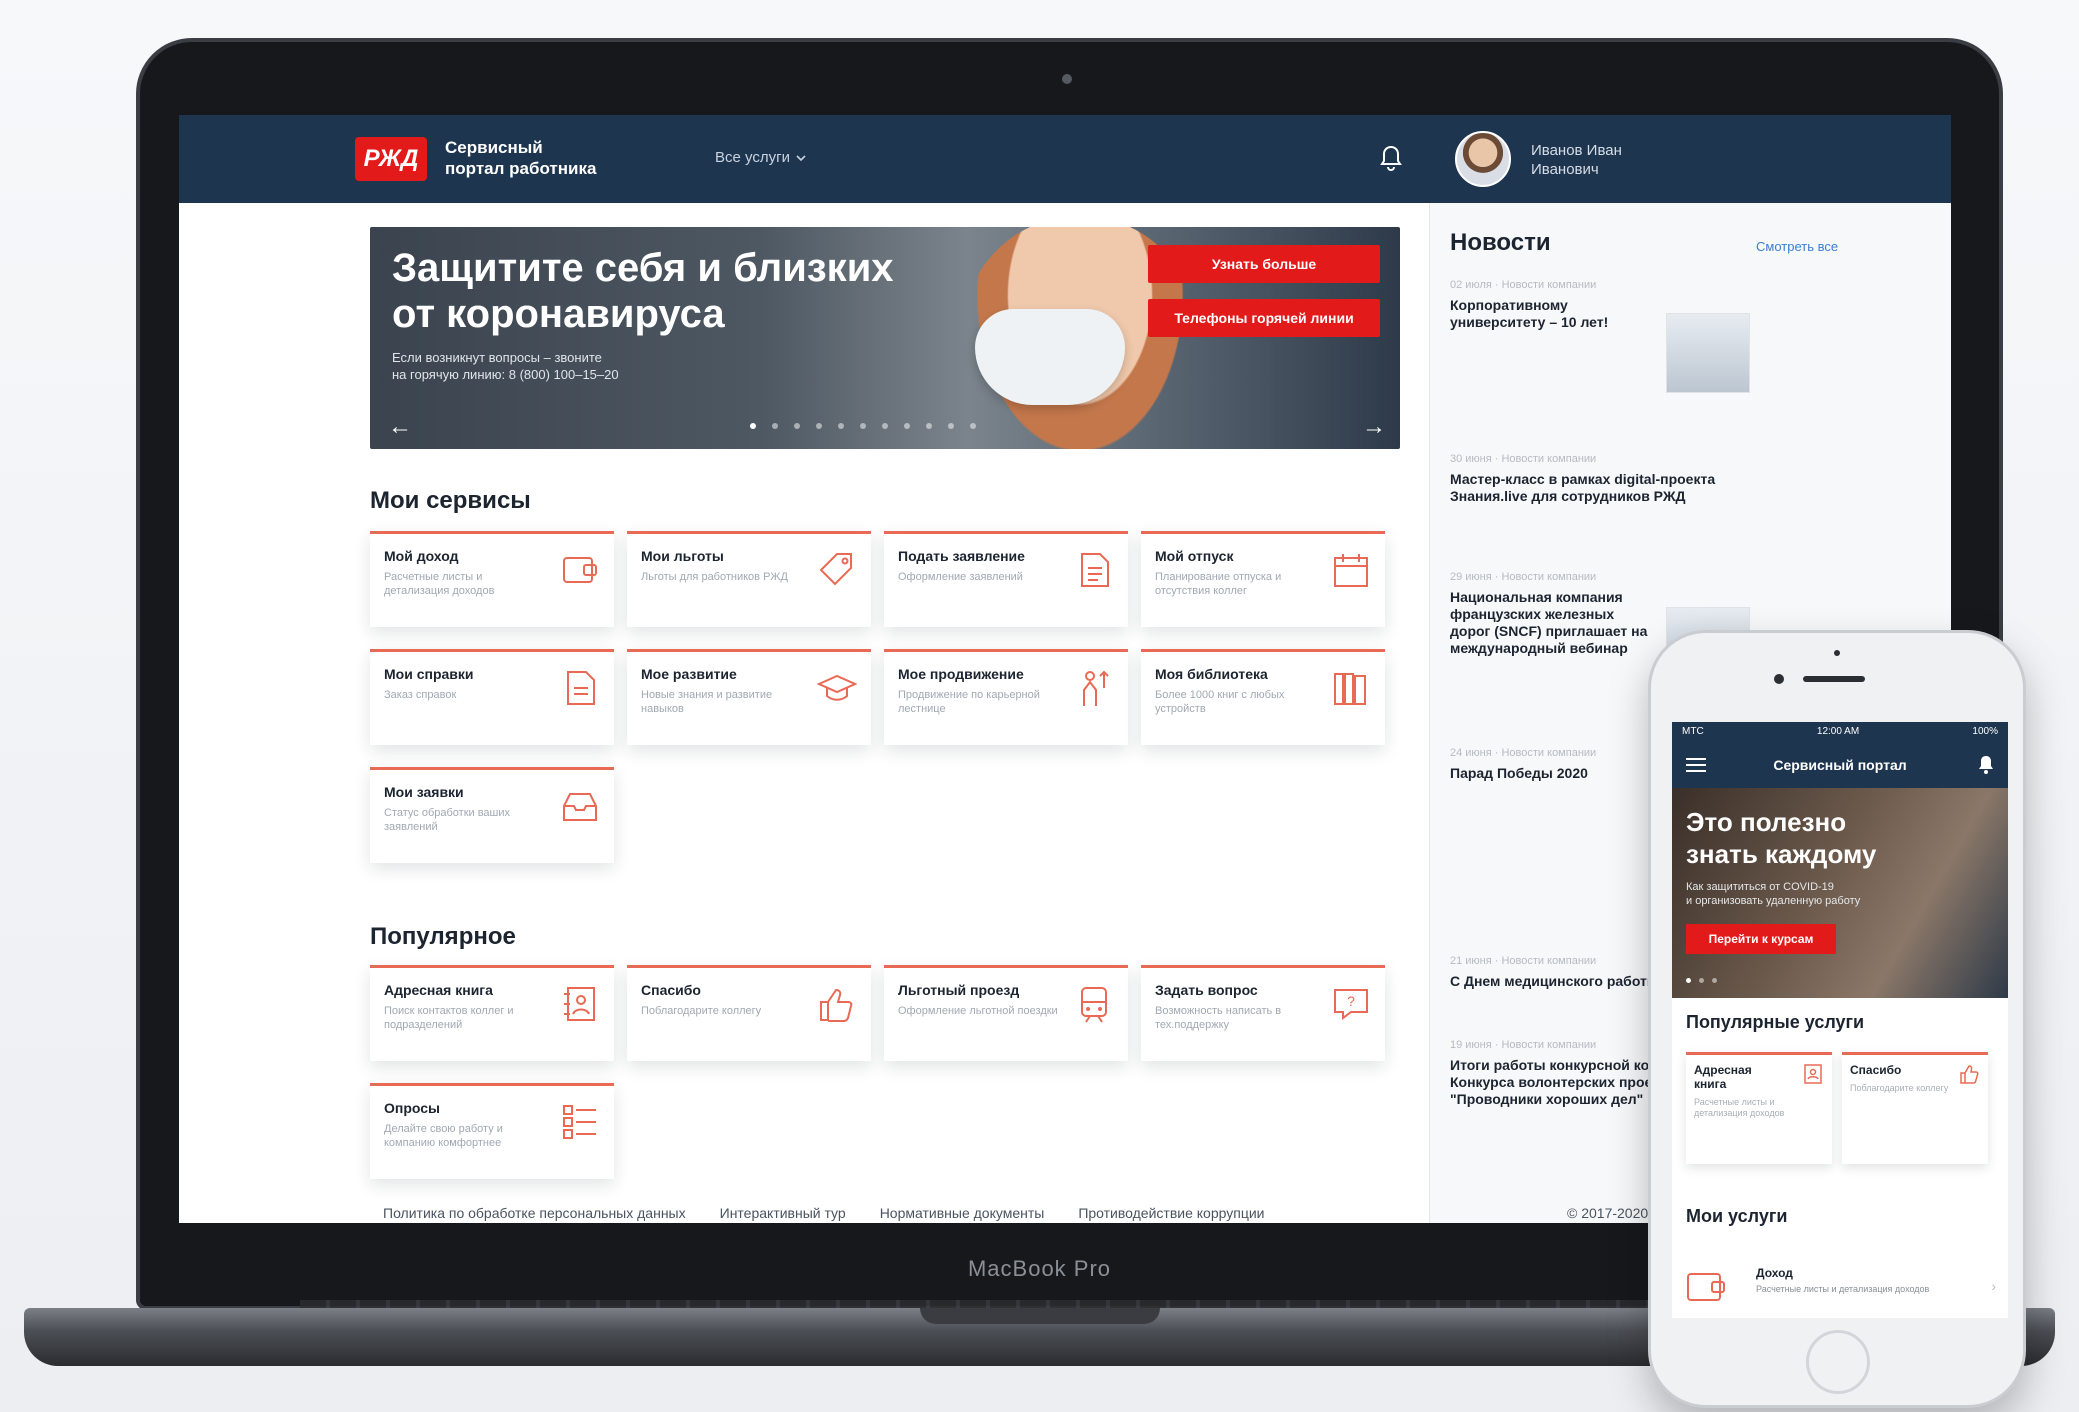  Describe the element at coordinates (1040, 1316) in the screenshot. I see `laptop-notch` at that location.